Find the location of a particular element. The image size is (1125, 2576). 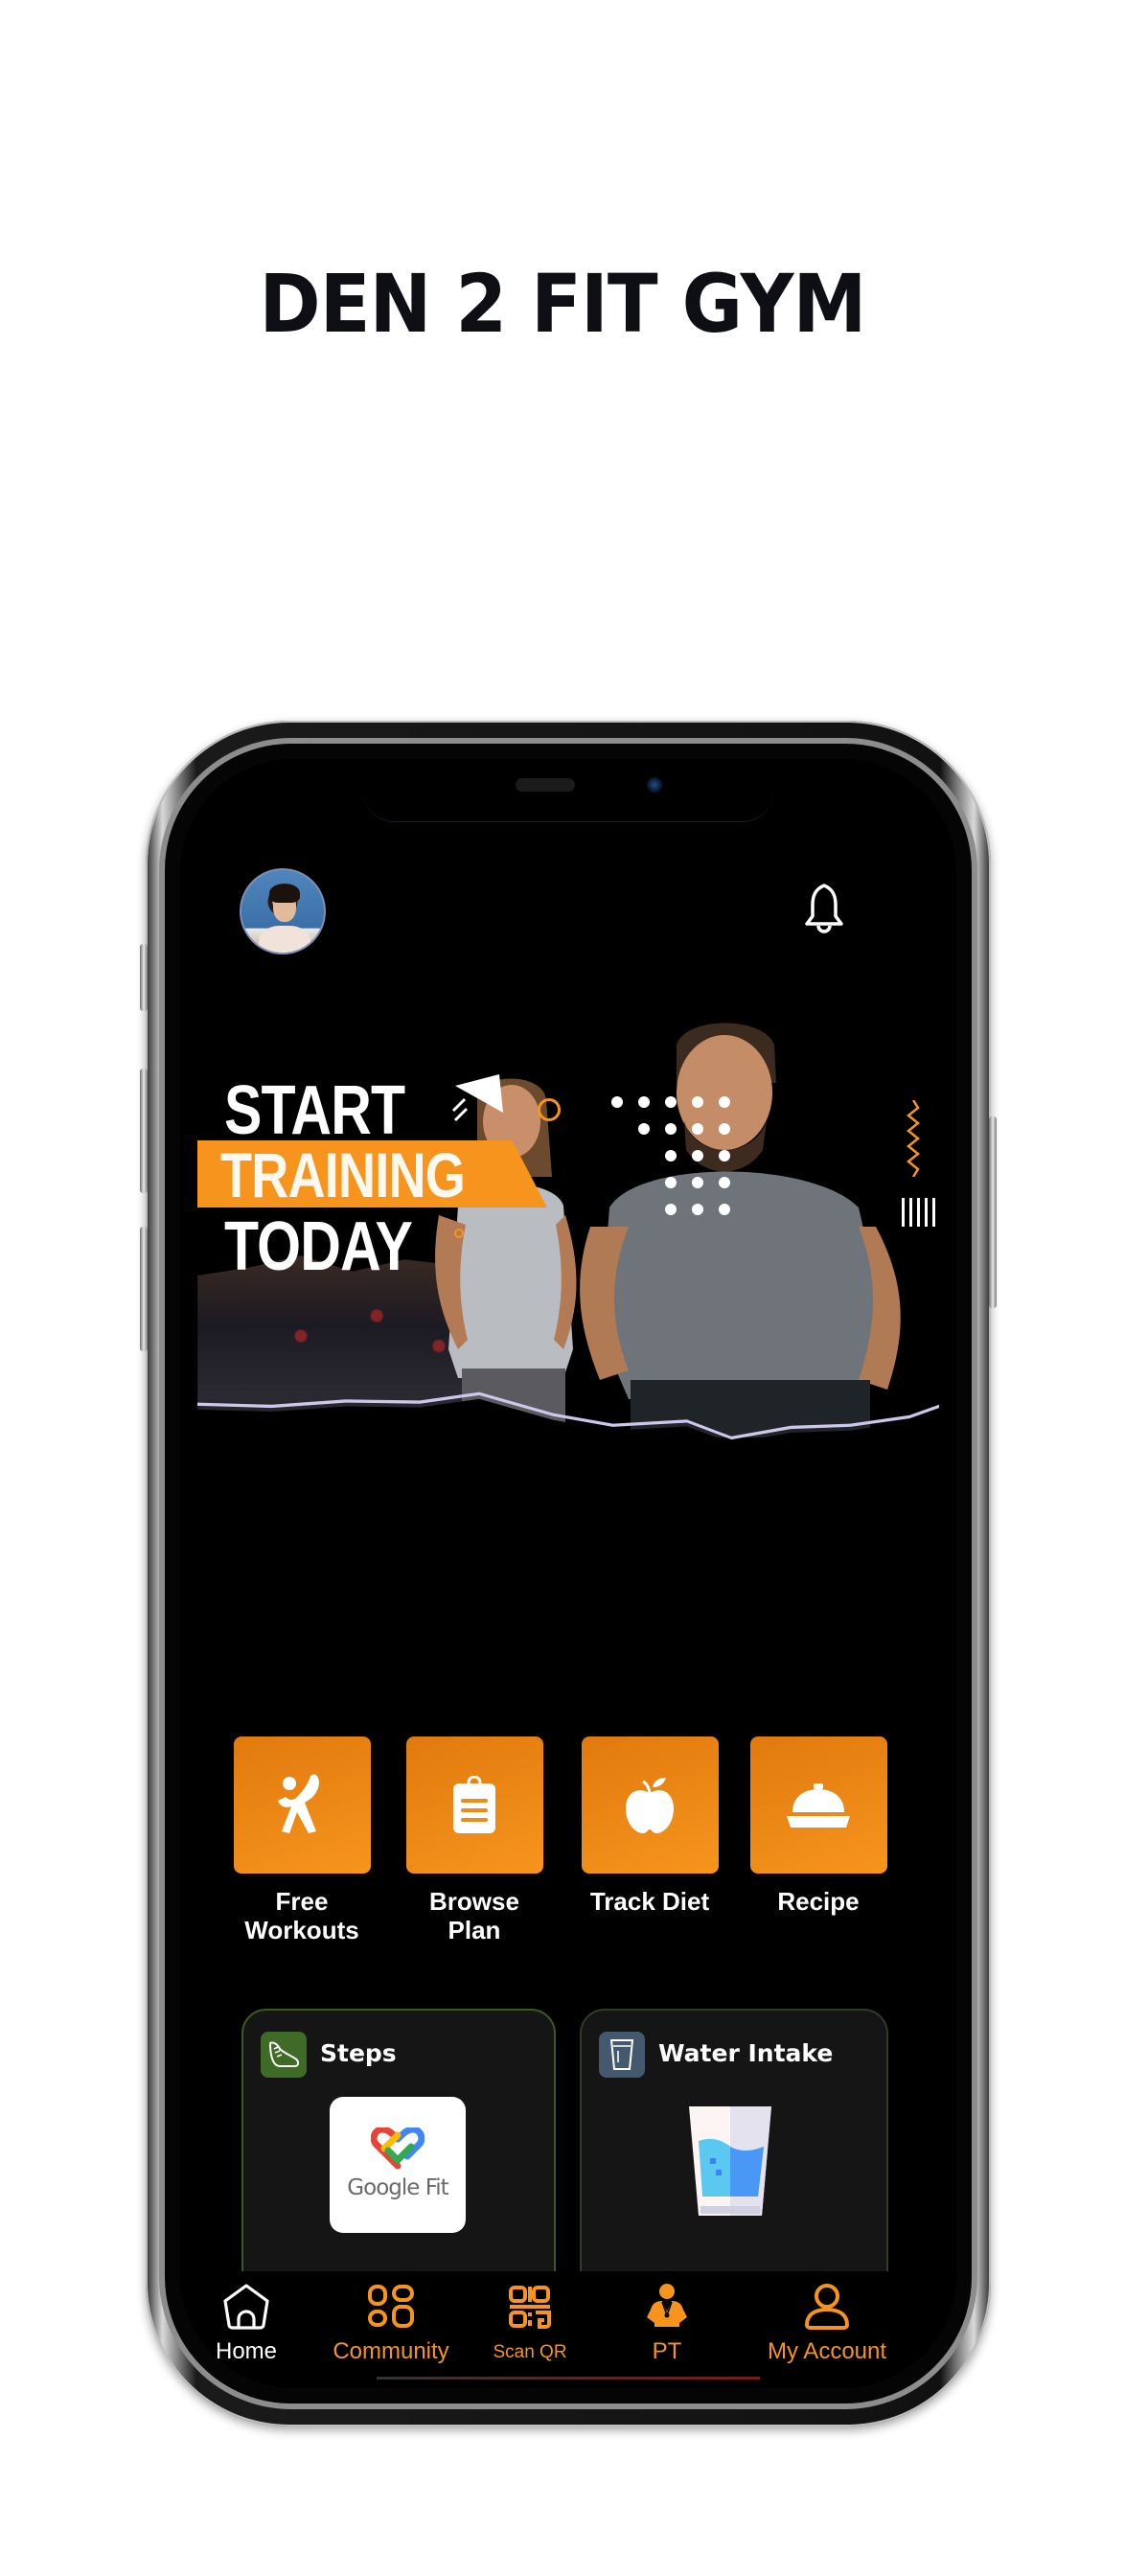

water-intake-card: Water Intake is located at coordinates (734, 2167).